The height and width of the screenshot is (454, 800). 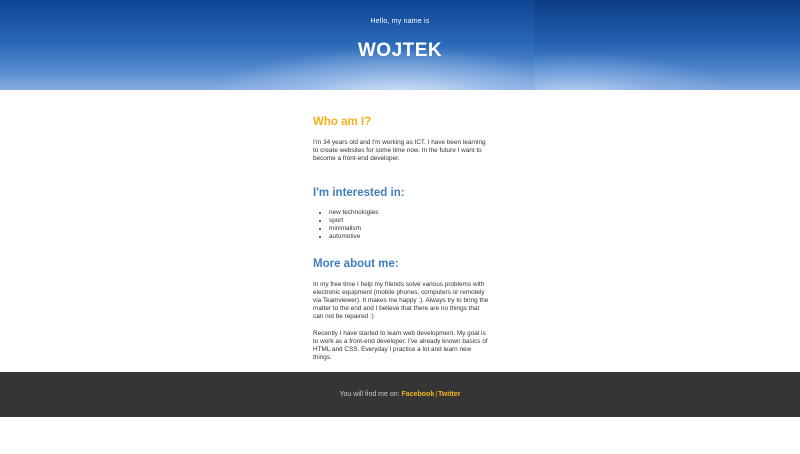 I want to click on more-heading: More about me:, so click(x=356, y=263).